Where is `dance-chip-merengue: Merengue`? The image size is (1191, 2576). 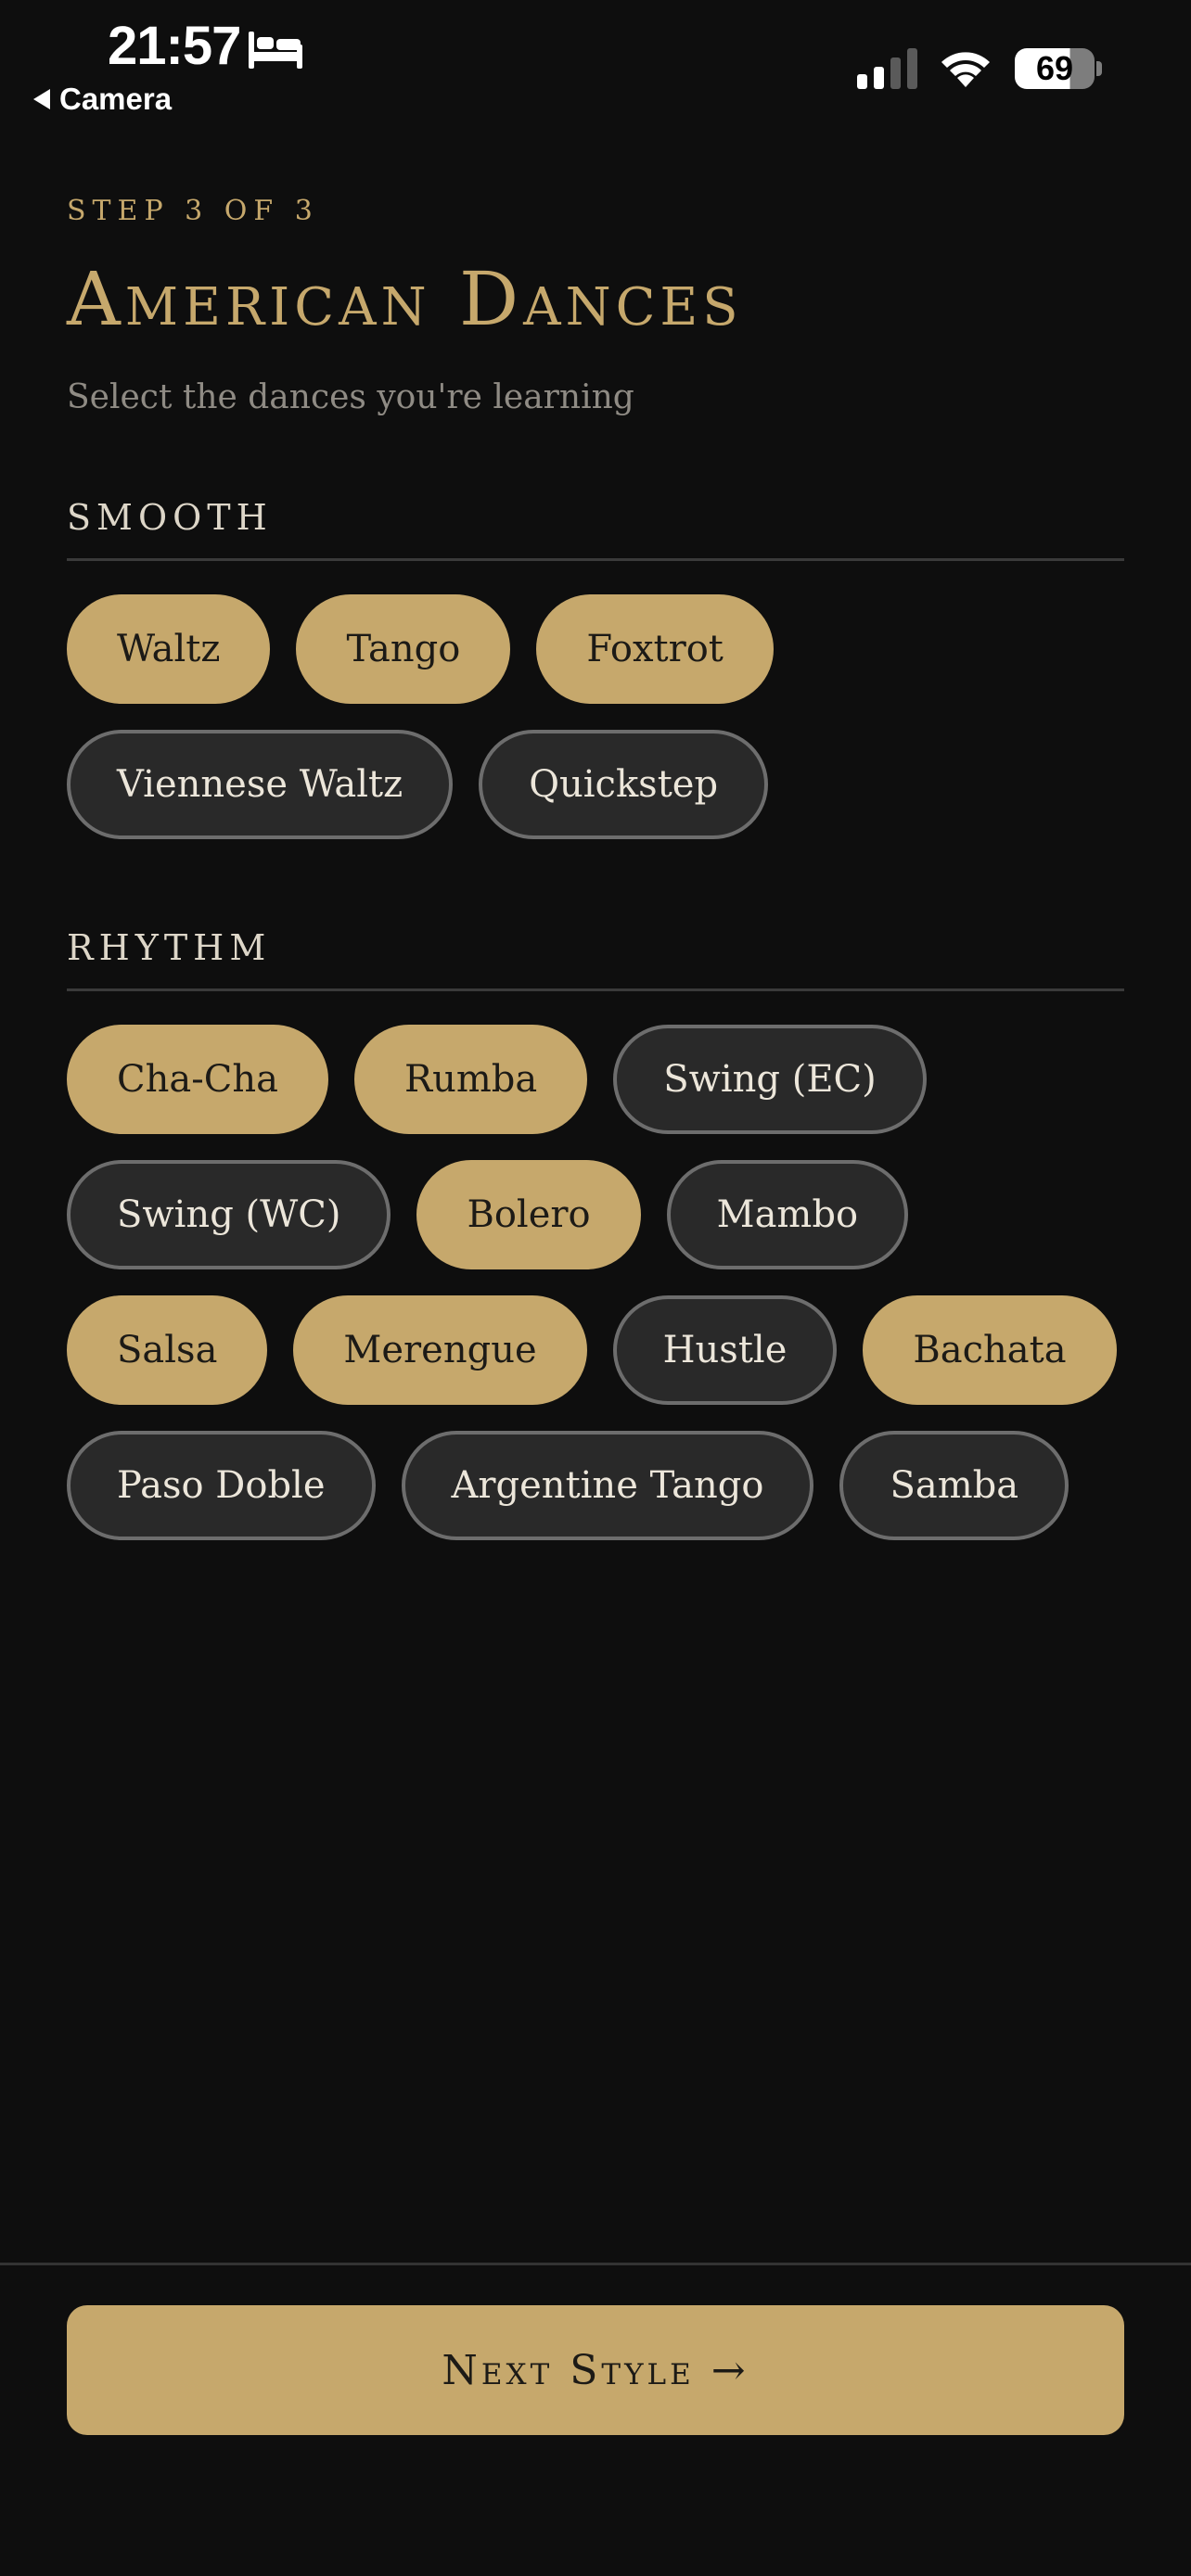 dance-chip-merengue: Merengue is located at coordinates (440, 1350).